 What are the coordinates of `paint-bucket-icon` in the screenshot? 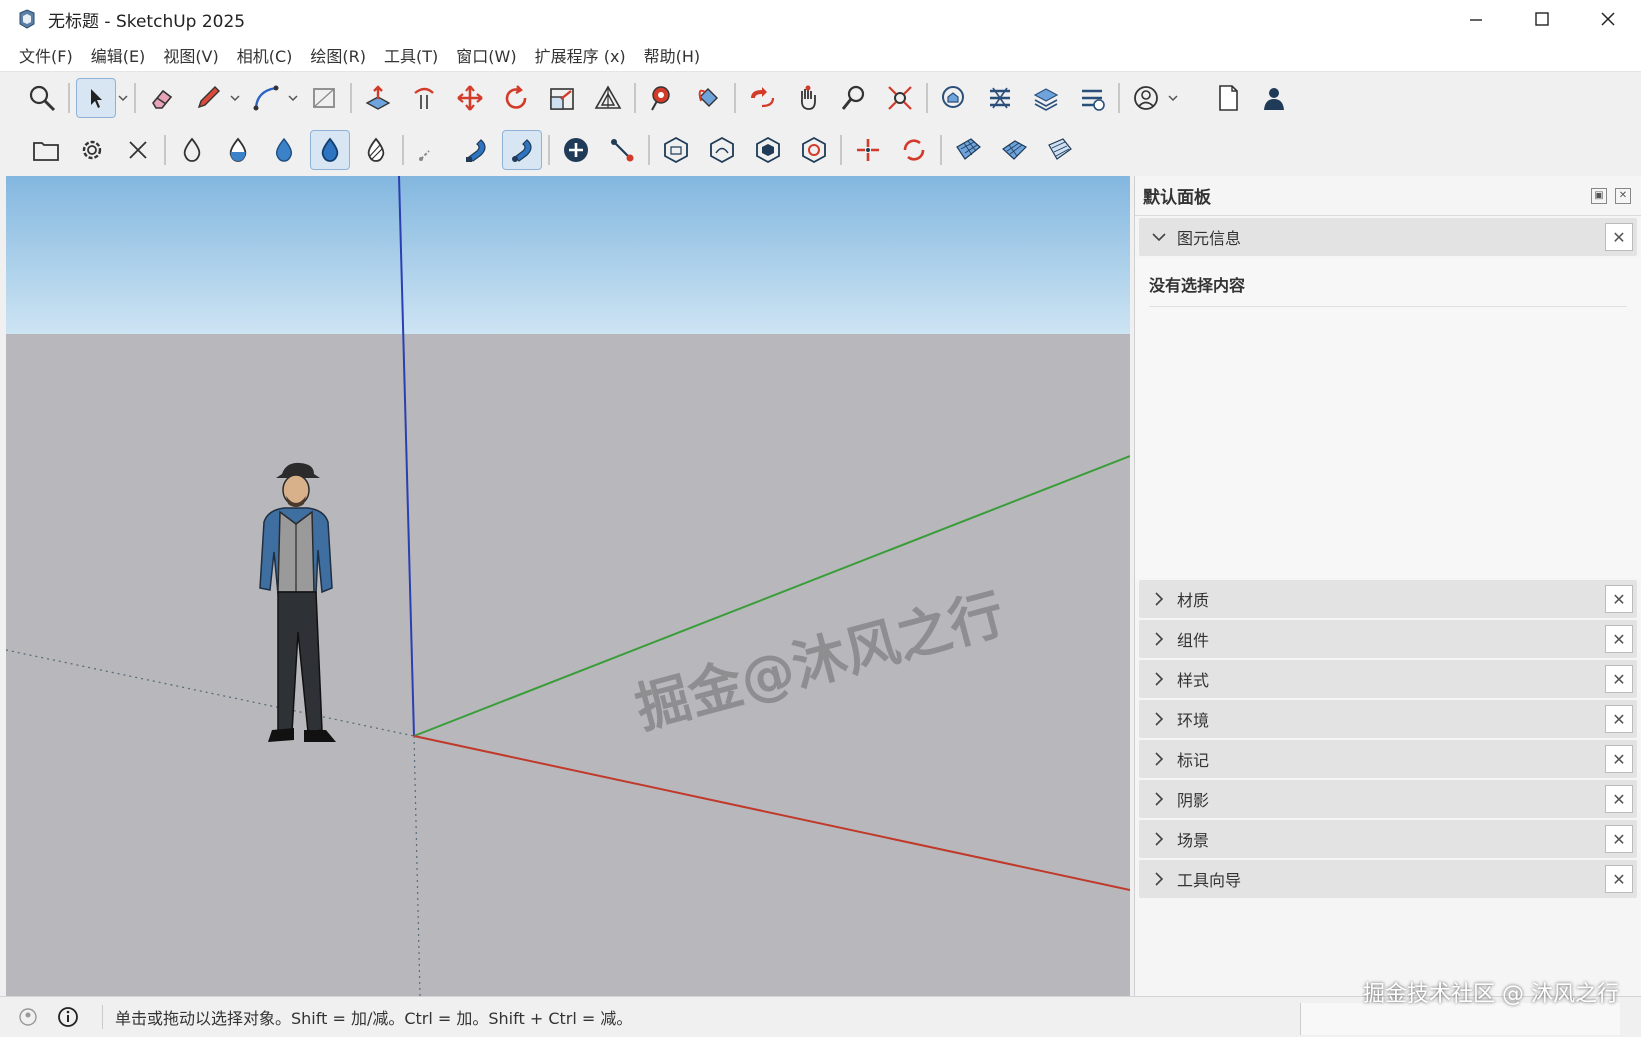 It's located at (708, 97).